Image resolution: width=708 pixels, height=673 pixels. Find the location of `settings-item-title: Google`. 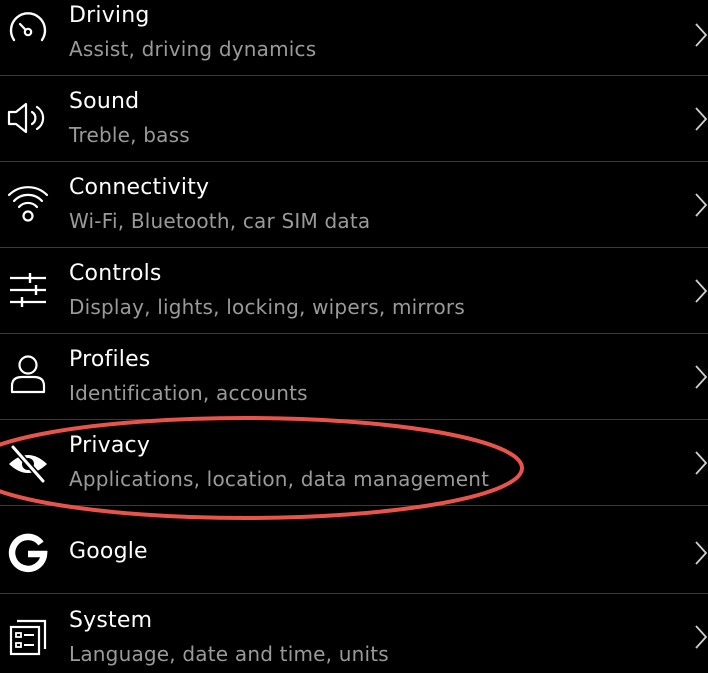

settings-item-title: Google is located at coordinates (108, 551).